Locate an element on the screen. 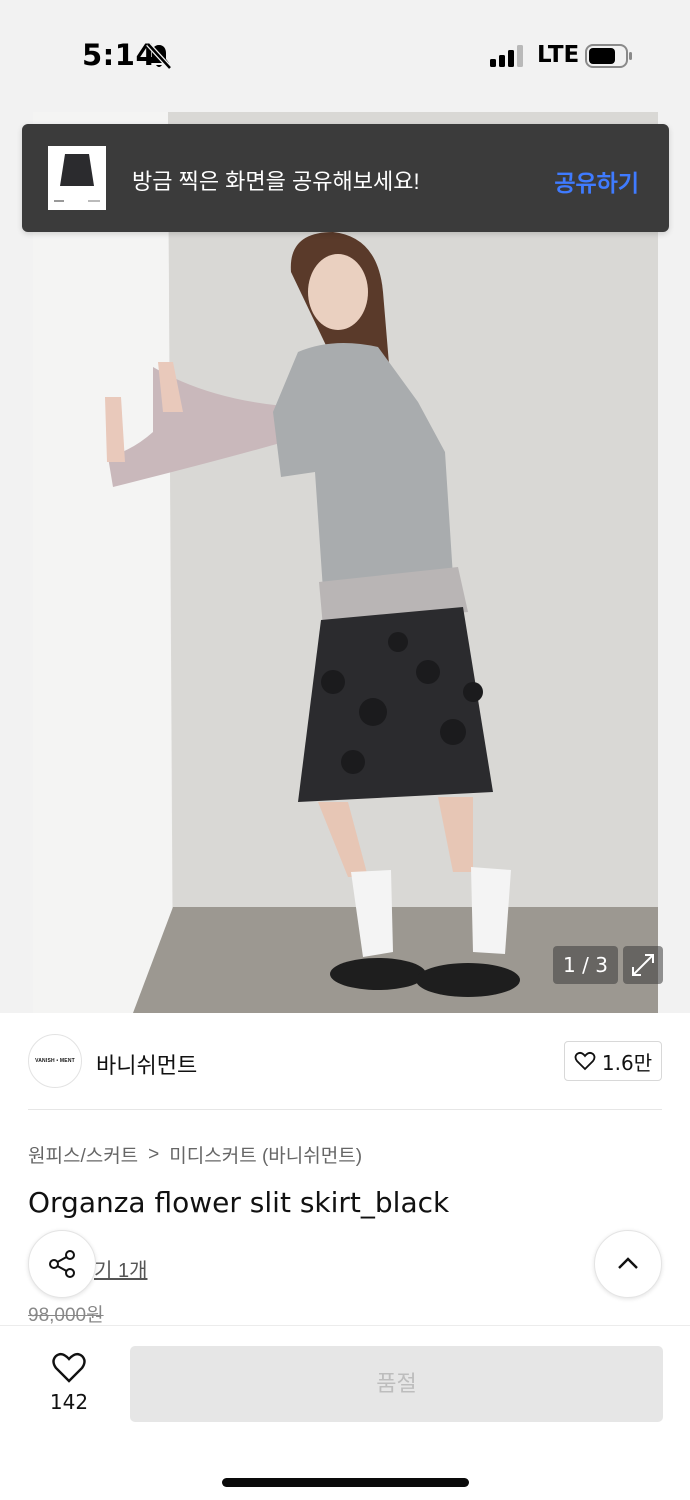  brand-like-button: 1.6만 is located at coordinates (613, 1061).